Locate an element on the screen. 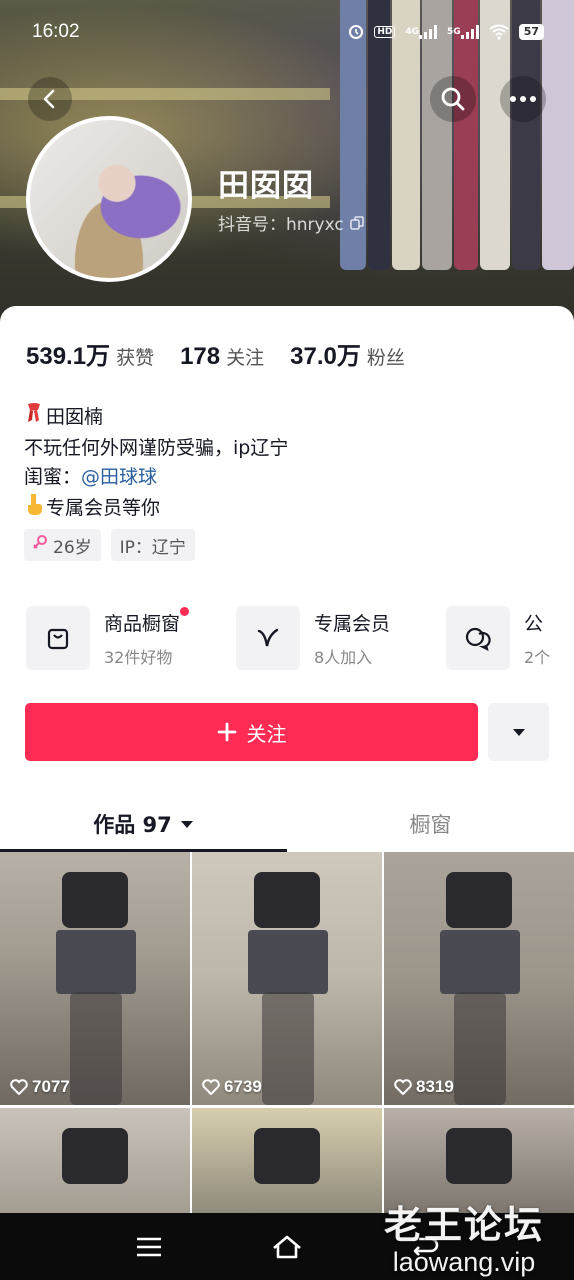 The height and width of the screenshot is (1280, 574). tab-showcase: 橱窗 is located at coordinates (430, 824).